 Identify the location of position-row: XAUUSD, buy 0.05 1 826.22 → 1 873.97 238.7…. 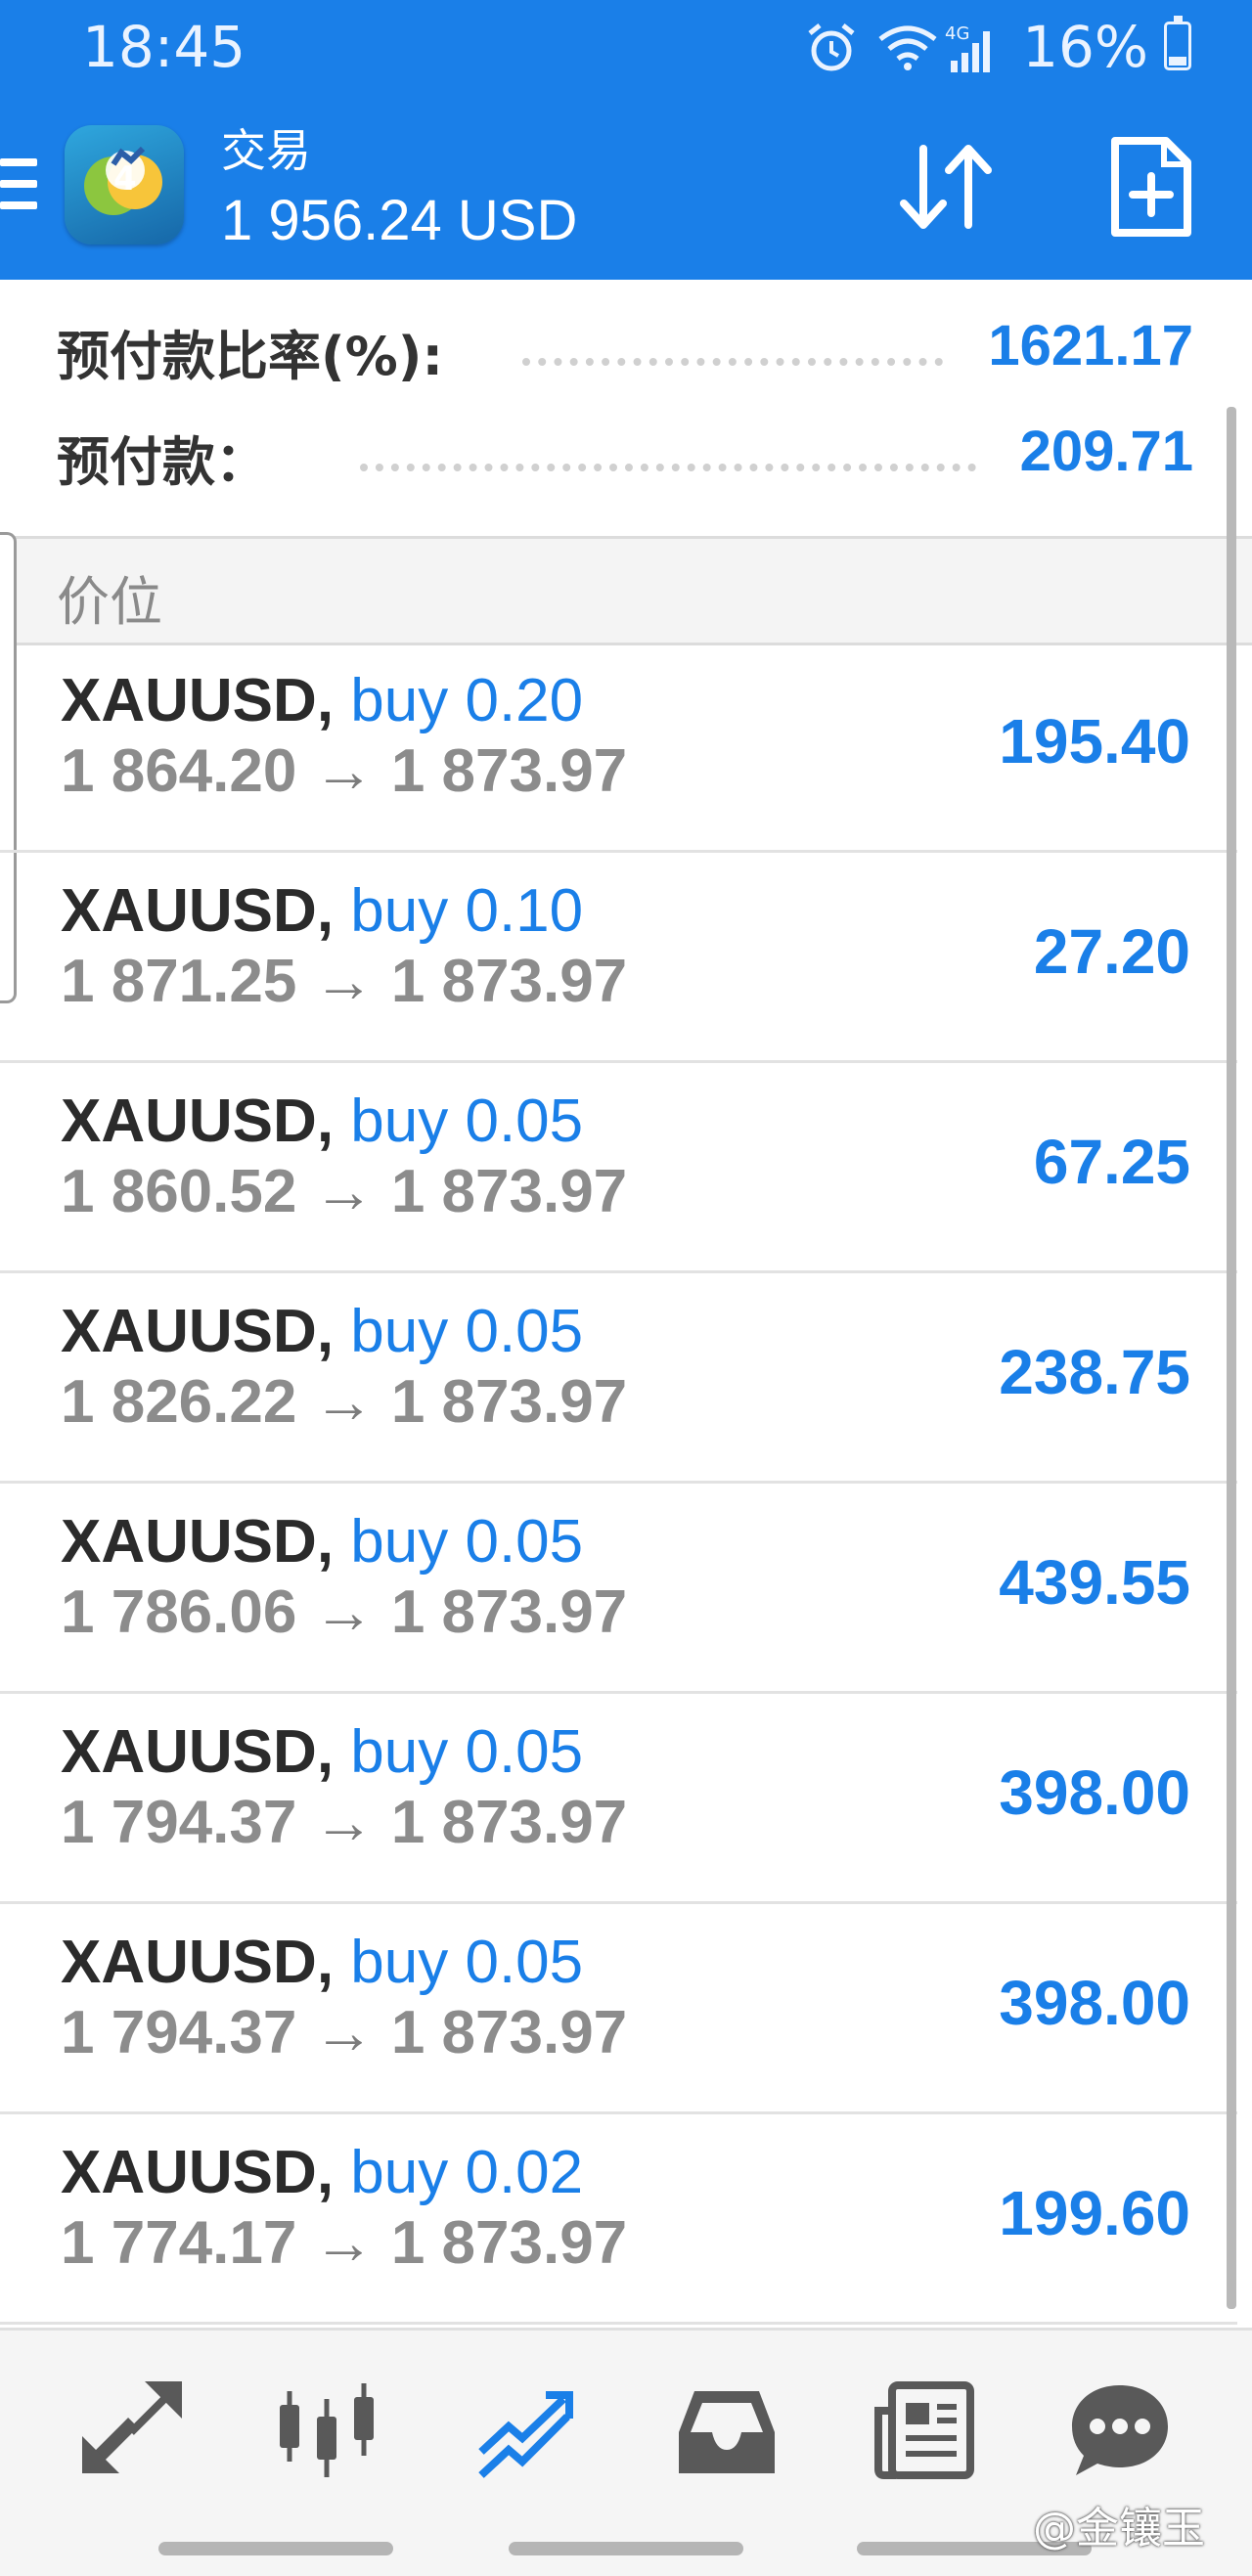
(618, 1378).